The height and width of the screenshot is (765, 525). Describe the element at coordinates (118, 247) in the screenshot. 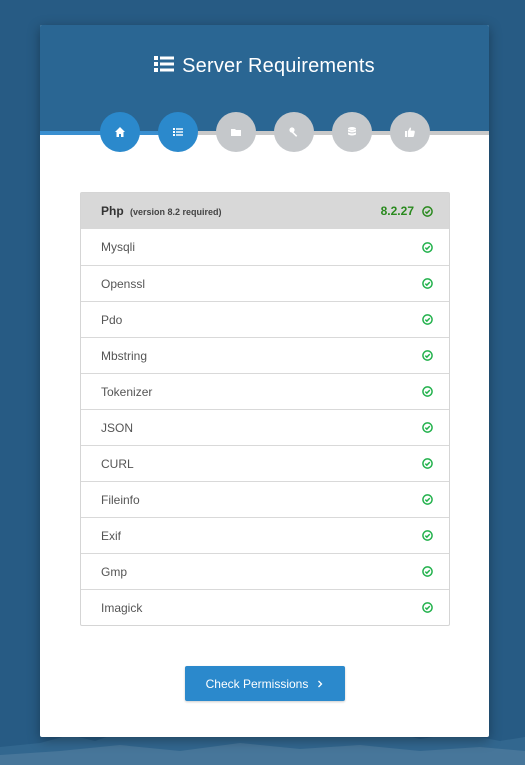

I see `extension-name: Mysqli` at that location.